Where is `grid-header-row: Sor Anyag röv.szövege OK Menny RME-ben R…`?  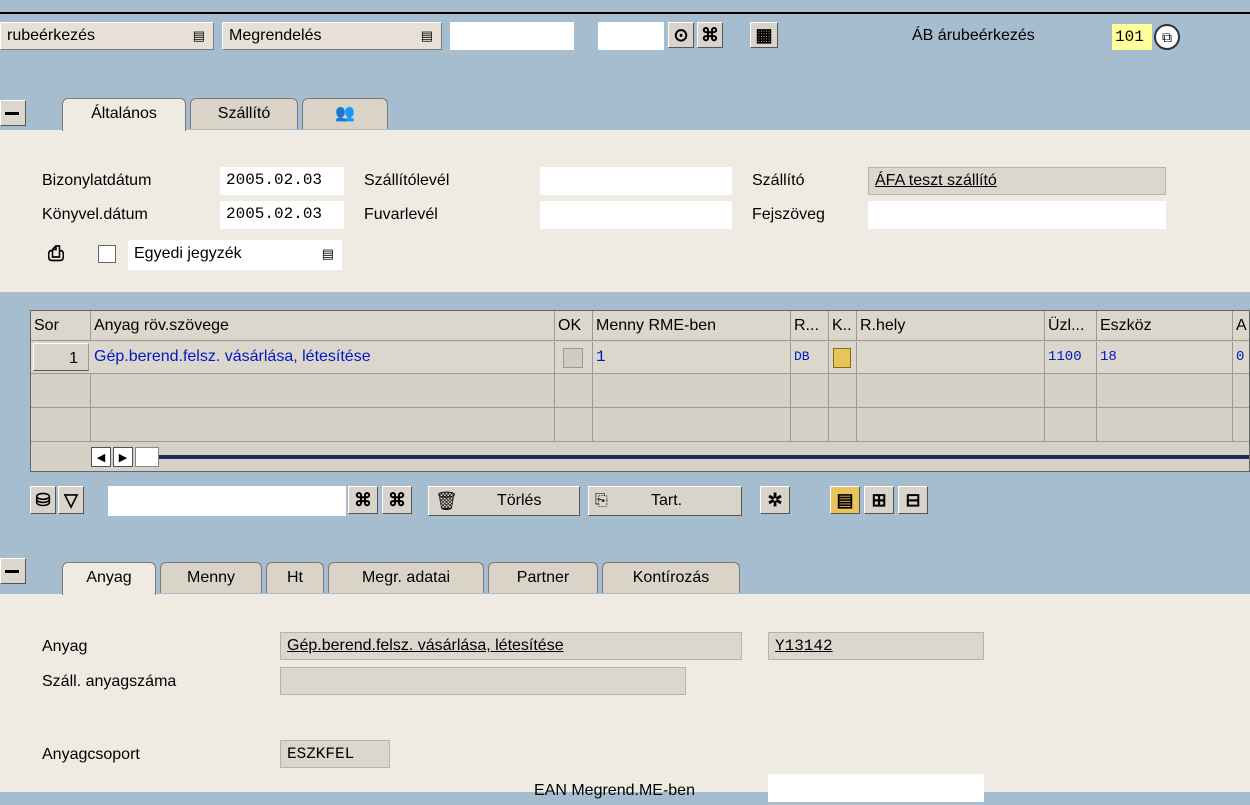
grid-header-row: Sor Anyag röv.szövege OK Menny RME-ben R… is located at coordinates (640, 326).